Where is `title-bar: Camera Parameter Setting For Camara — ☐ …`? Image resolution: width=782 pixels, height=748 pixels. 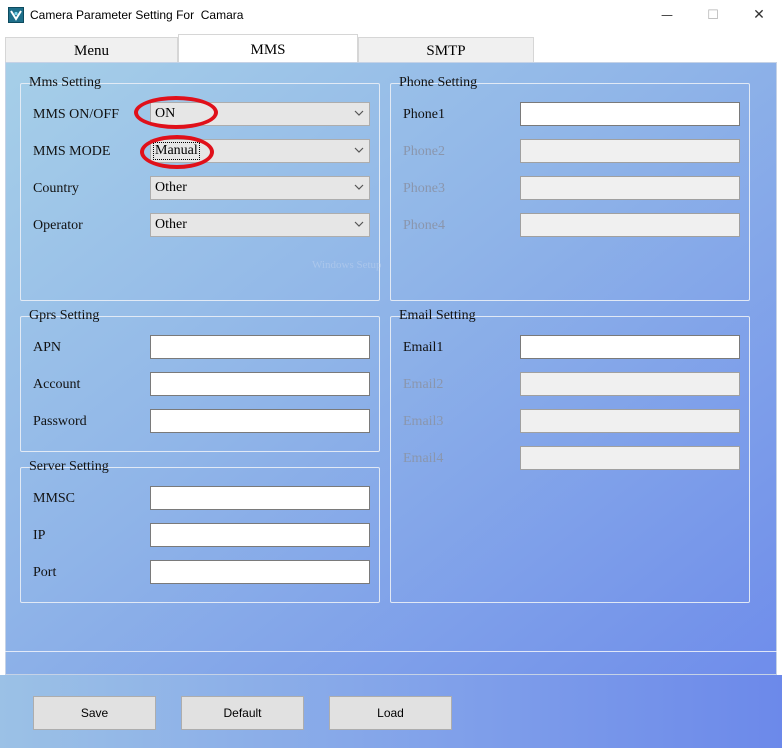
title-bar: Camera Parameter Setting For Camara — ☐ … is located at coordinates (391, 16).